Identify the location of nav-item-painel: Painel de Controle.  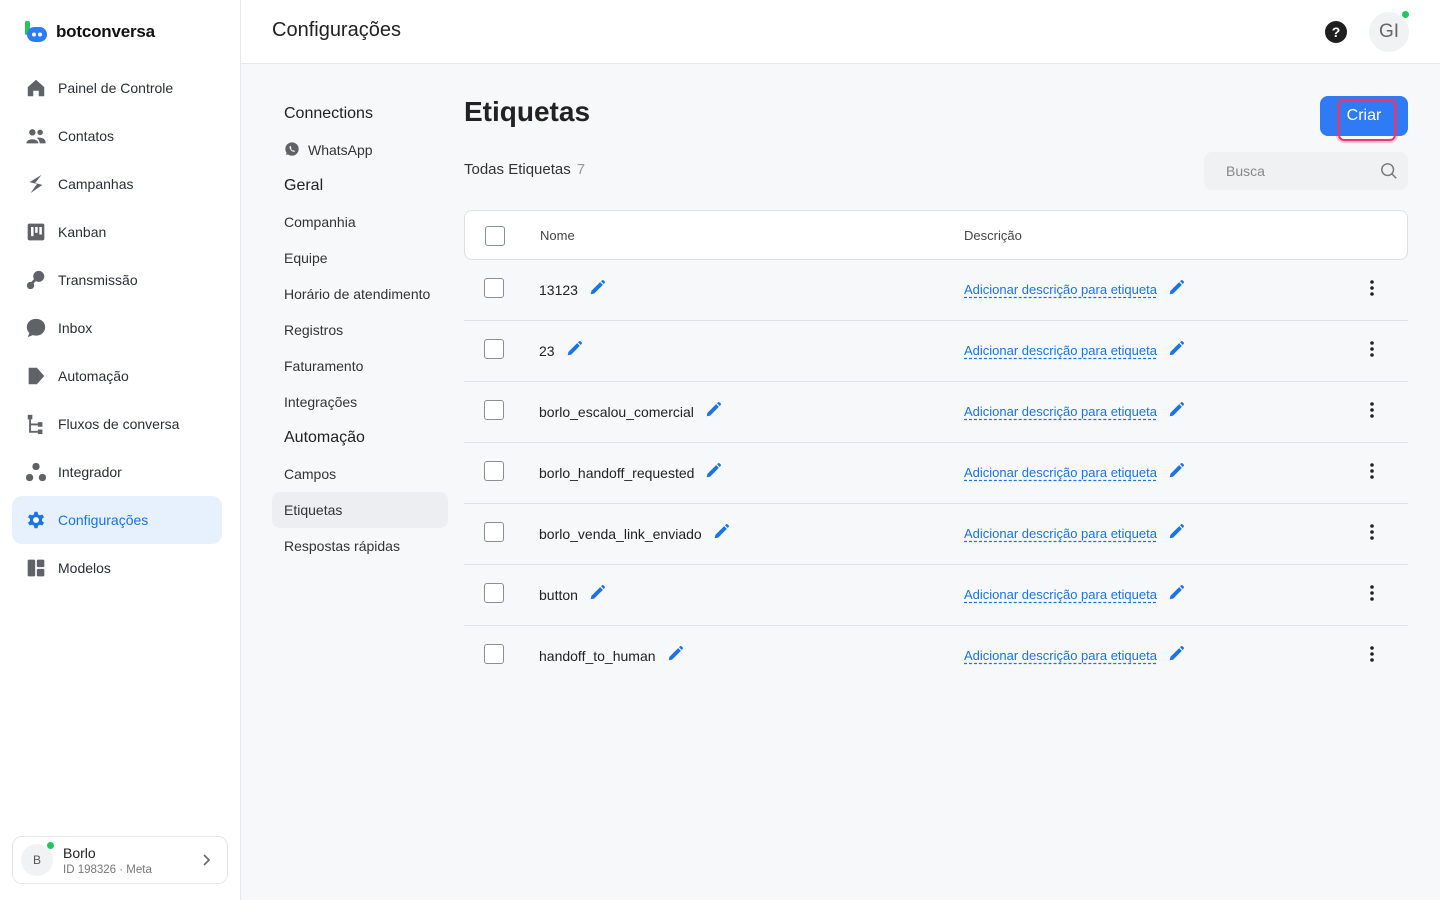
(117, 88).